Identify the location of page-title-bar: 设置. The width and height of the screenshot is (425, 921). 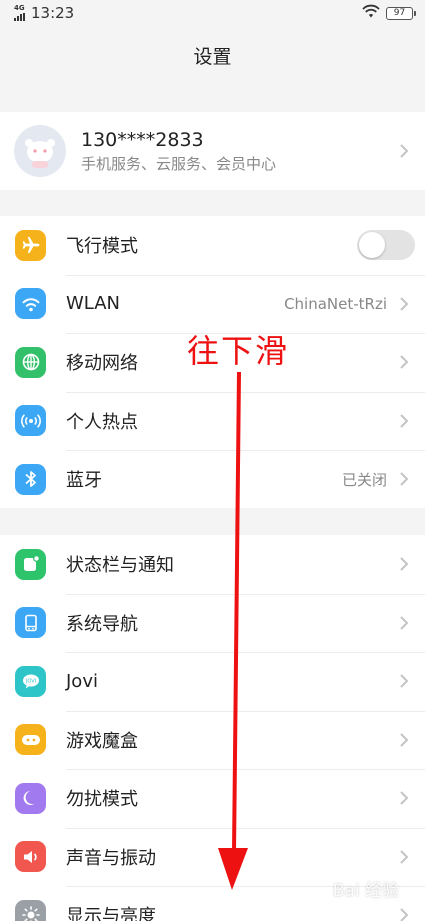
(212, 55).